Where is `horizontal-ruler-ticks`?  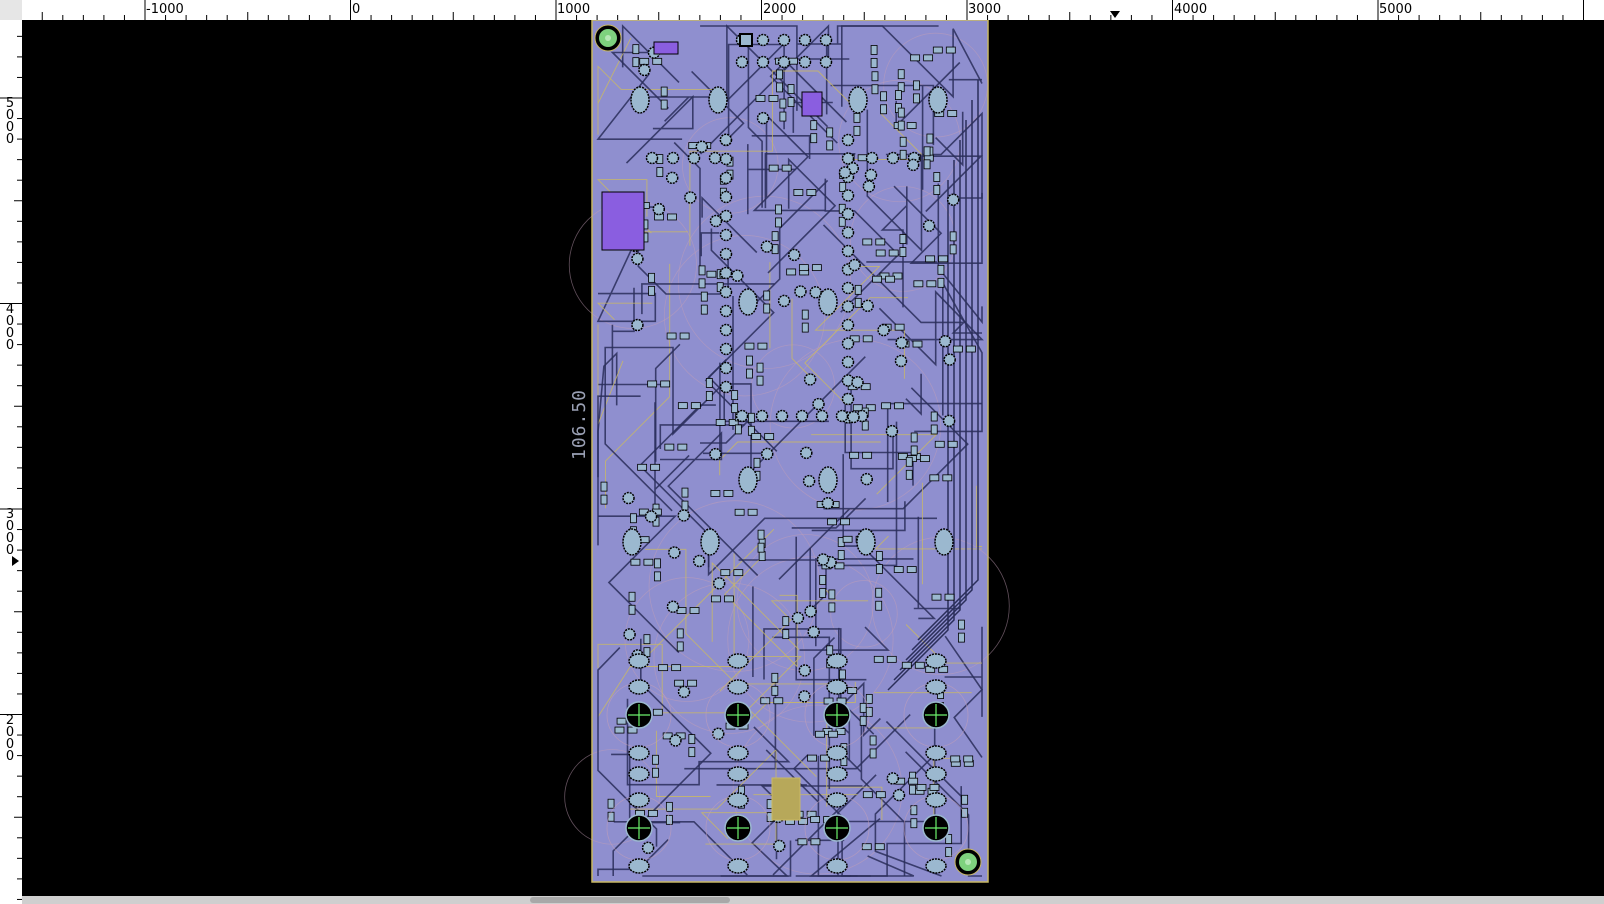 horizontal-ruler-ticks is located at coordinates (812, 10).